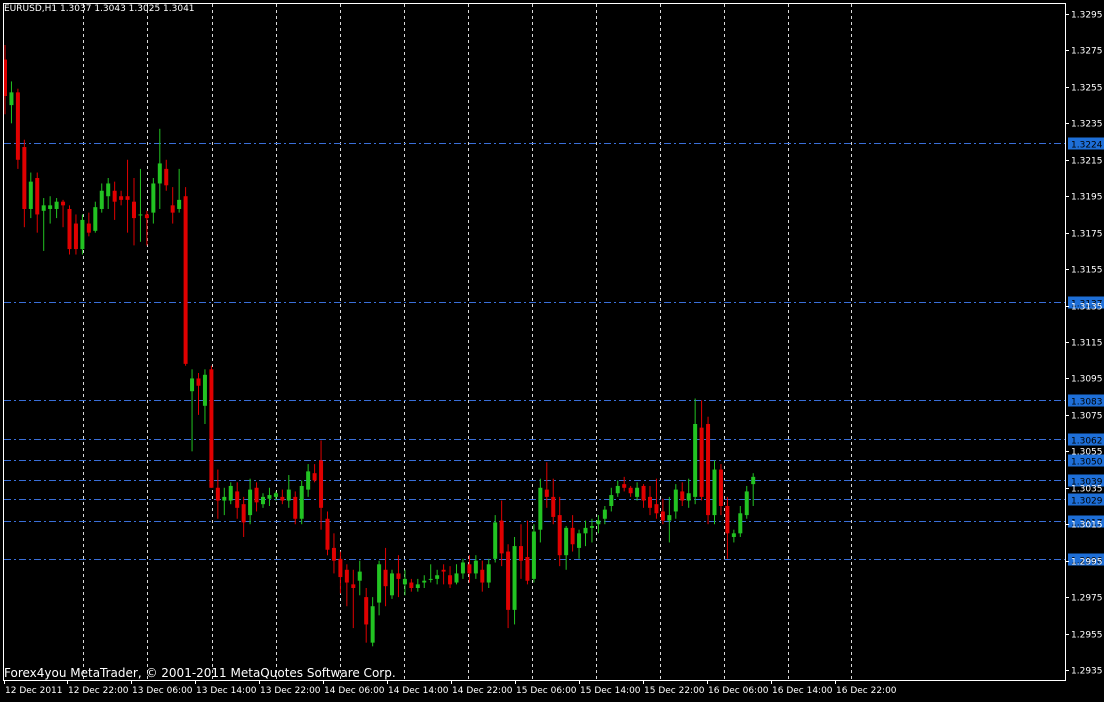  I want to click on time-tick-label: 16 Dec 06:00, so click(738, 691).